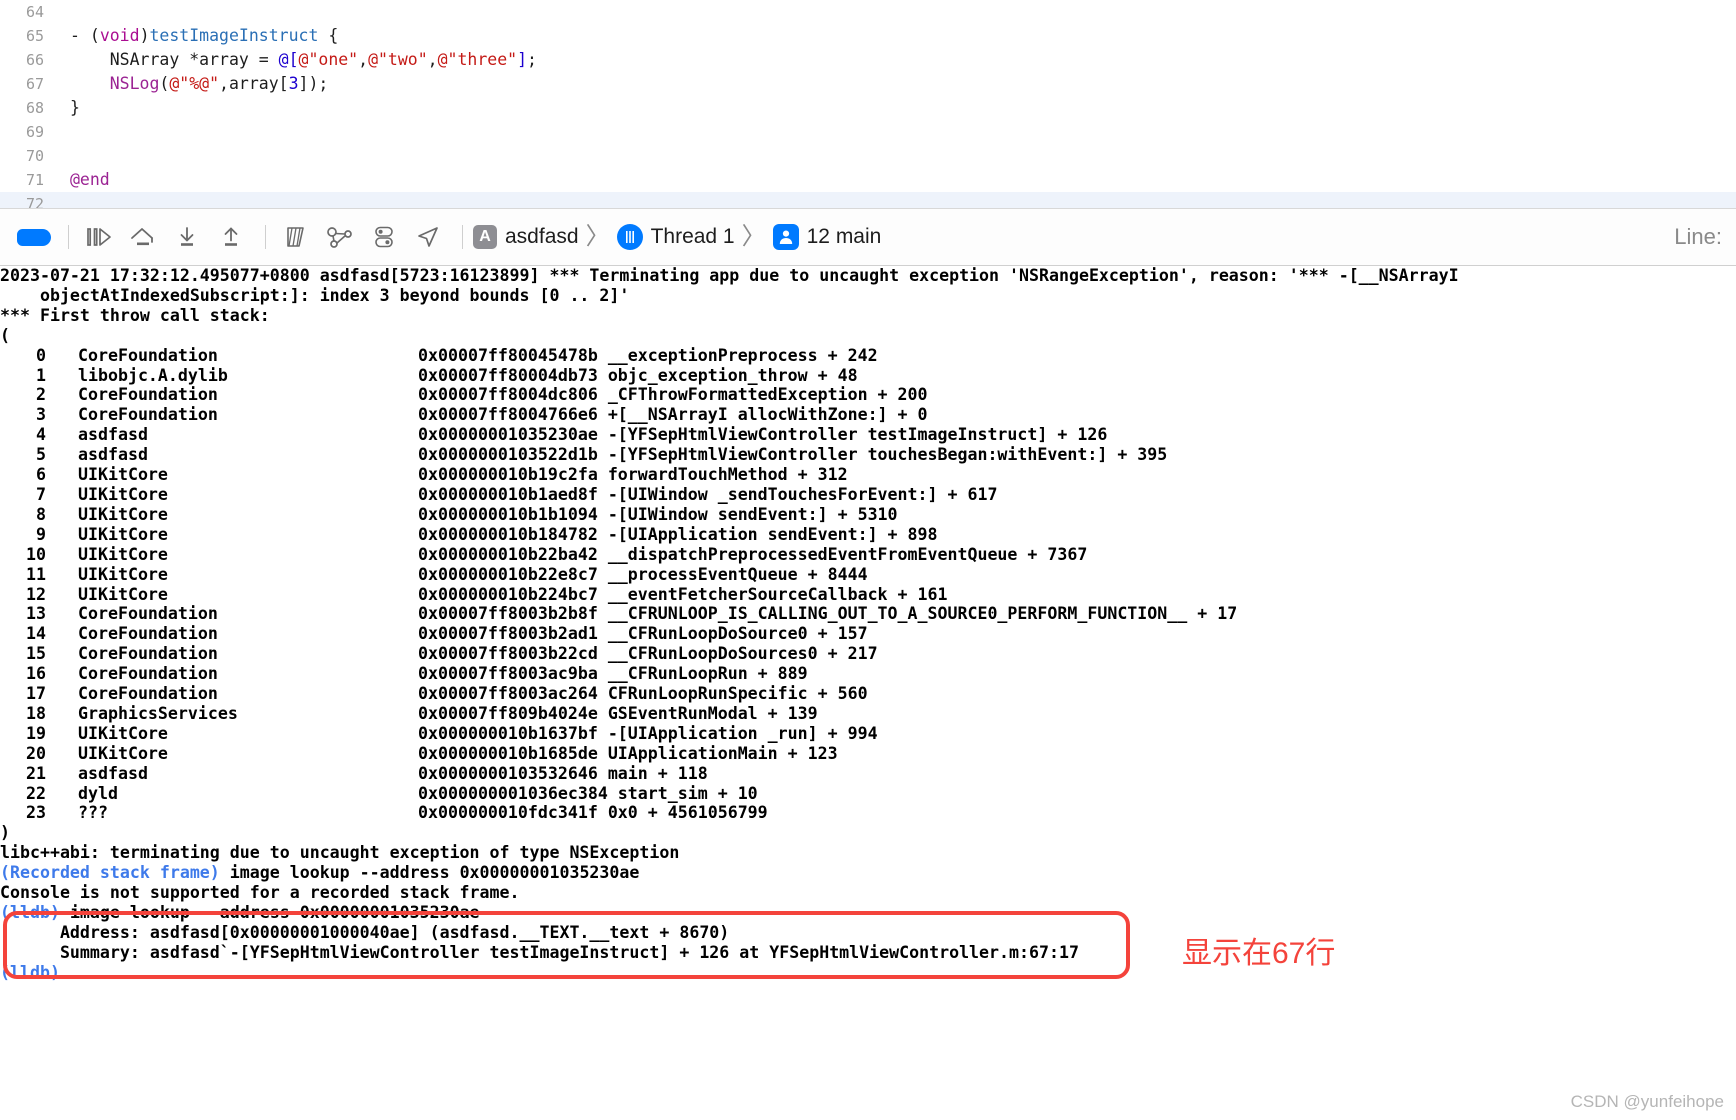 This screenshot has width=1736, height=1120. Describe the element at coordinates (41, 435) in the screenshot. I see `stack-frame-index: 4` at that location.